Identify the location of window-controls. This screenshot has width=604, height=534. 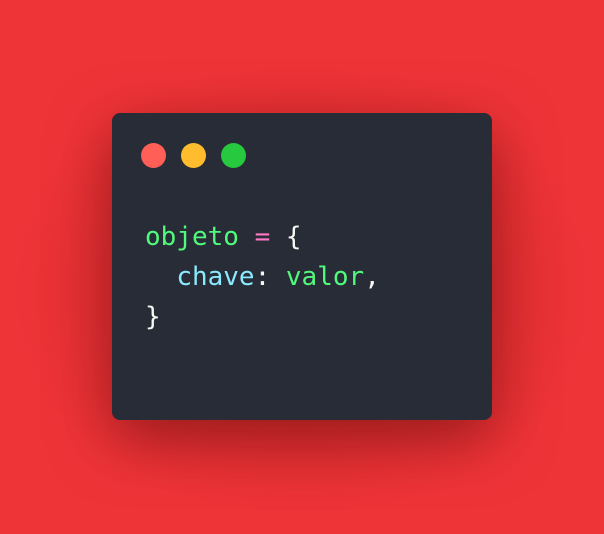
(193, 155).